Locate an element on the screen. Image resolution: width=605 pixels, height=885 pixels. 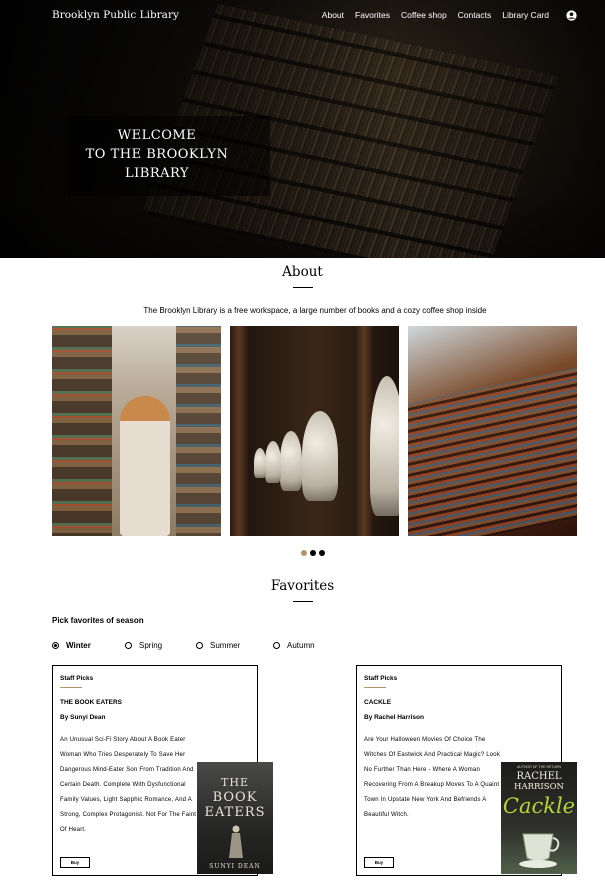
welcome-line-1: WELCOME is located at coordinates (157, 135).